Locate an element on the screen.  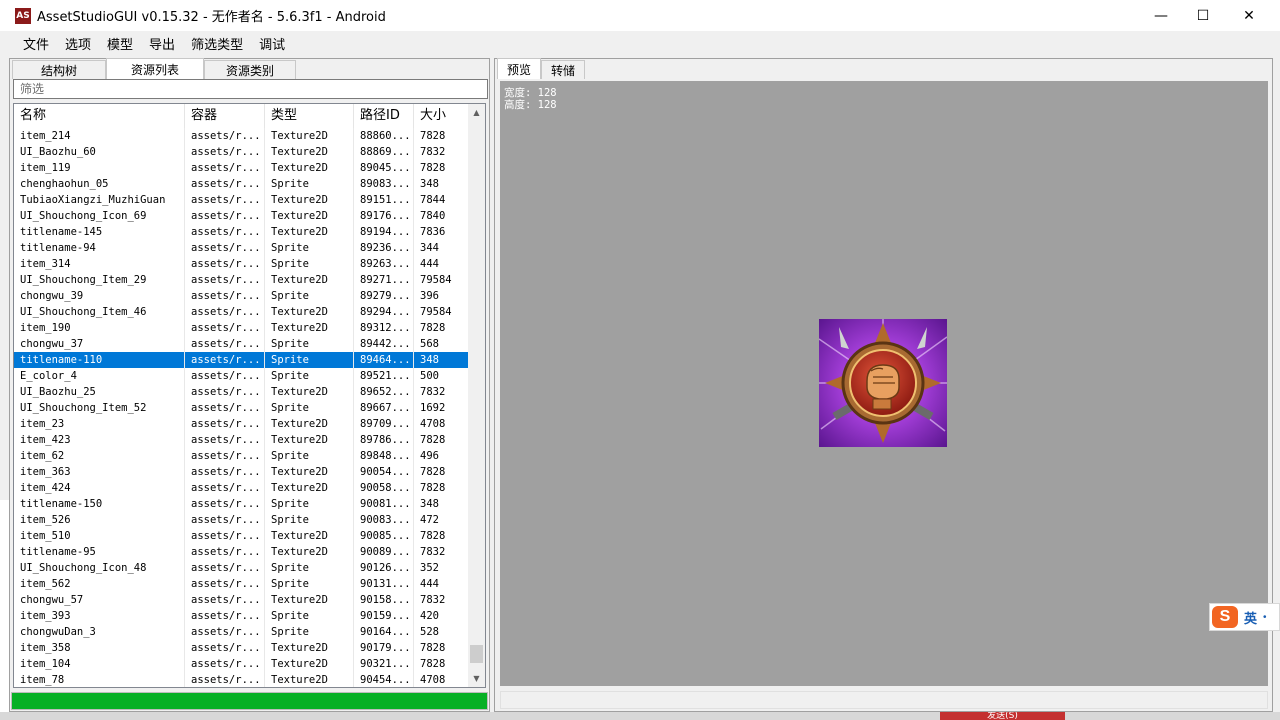
tab-asset-classes: 资源类别 is located at coordinates (250, 69).